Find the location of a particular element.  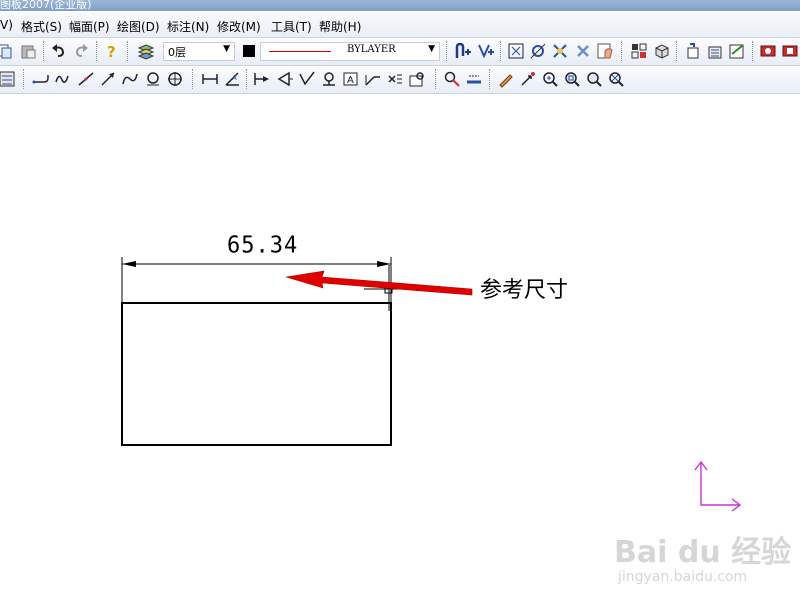

undo-icon is located at coordinates (59, 51).